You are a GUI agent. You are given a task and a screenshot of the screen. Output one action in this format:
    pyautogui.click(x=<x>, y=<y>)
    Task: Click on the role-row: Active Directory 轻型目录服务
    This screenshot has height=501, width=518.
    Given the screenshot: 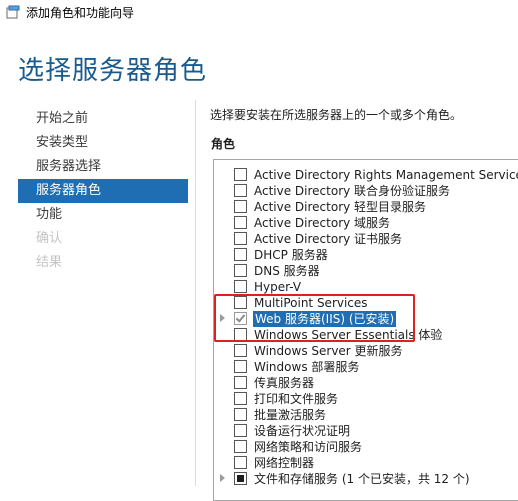 What is the action you would take?
    pyautogui.click(x=366, y=207)
    